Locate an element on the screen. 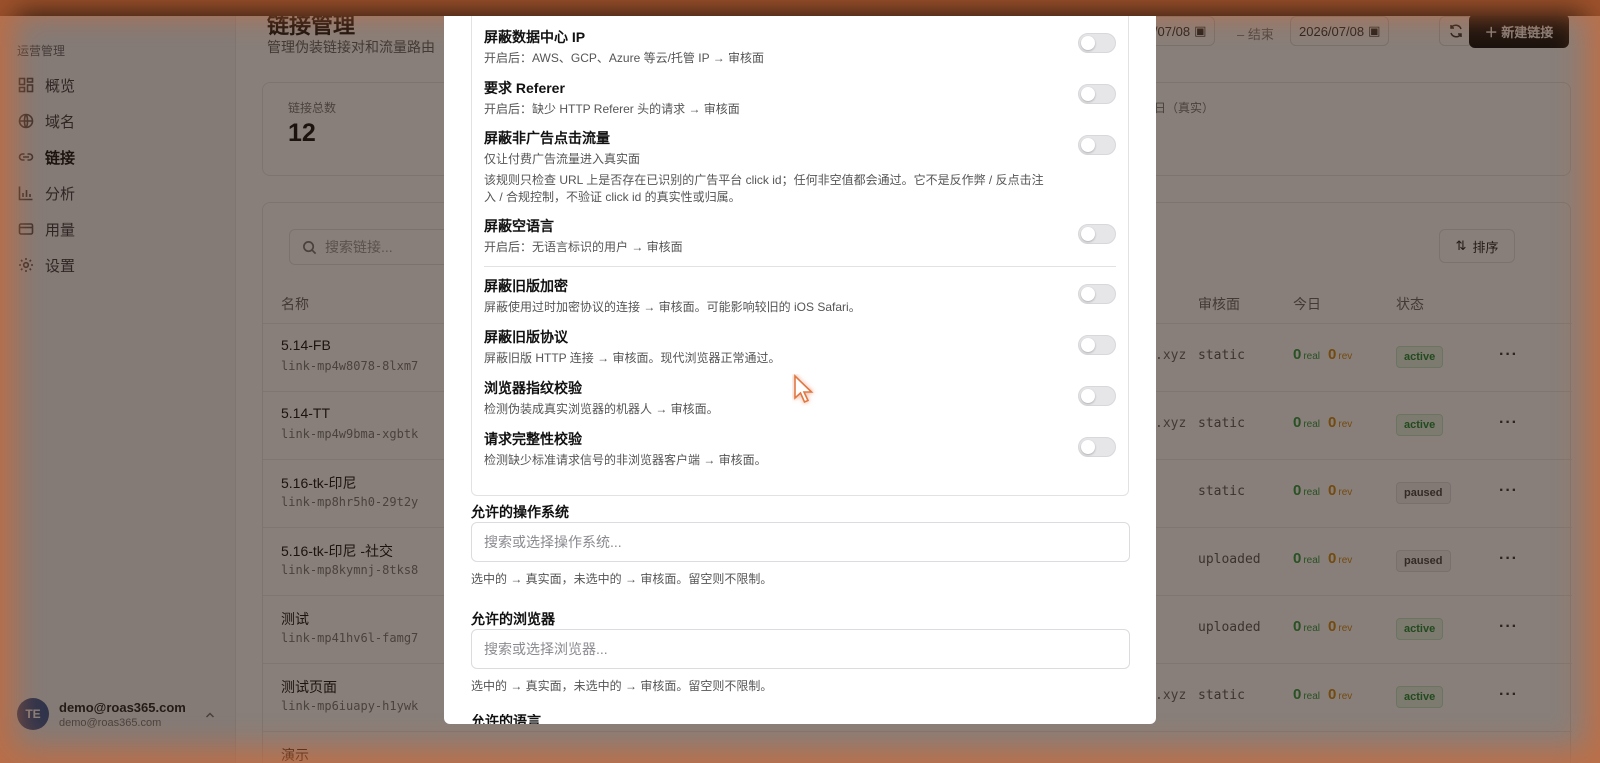 The height and width of the screenshot is (763, 1600). refresh-icon is located at coordinates (1456, 31).